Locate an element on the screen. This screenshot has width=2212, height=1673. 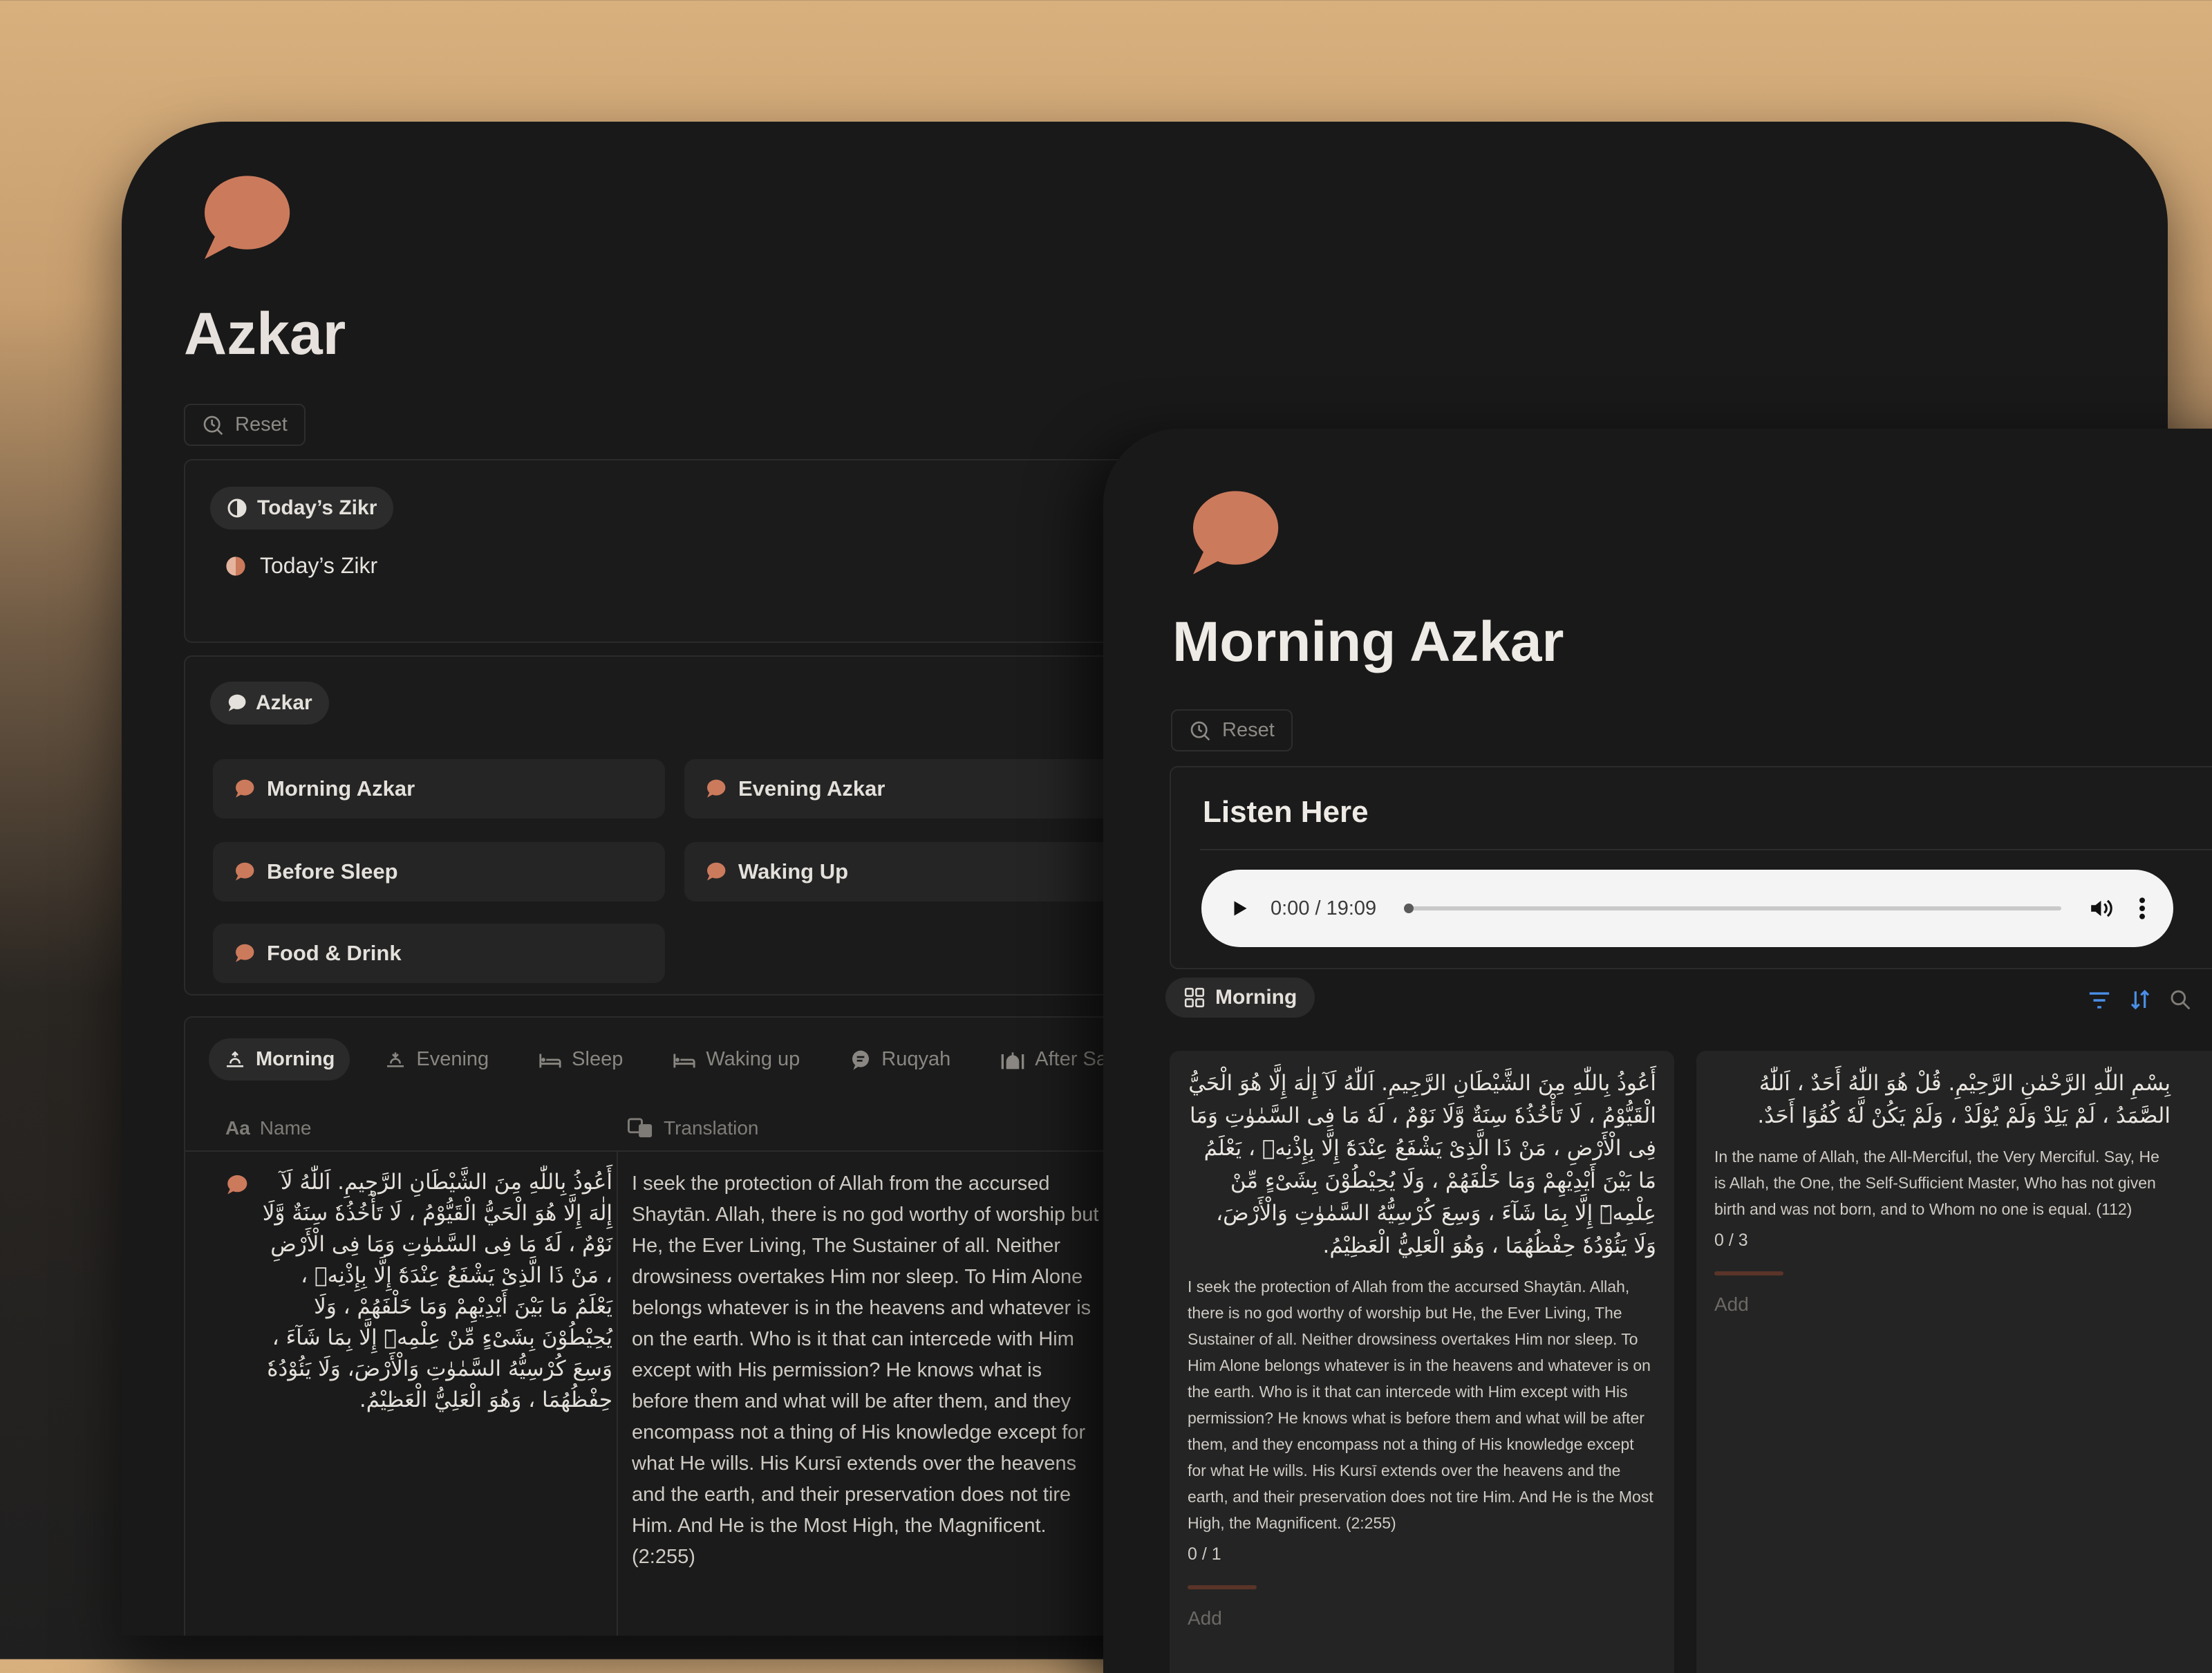
translate-icon is located at coordinates (640, 1128).